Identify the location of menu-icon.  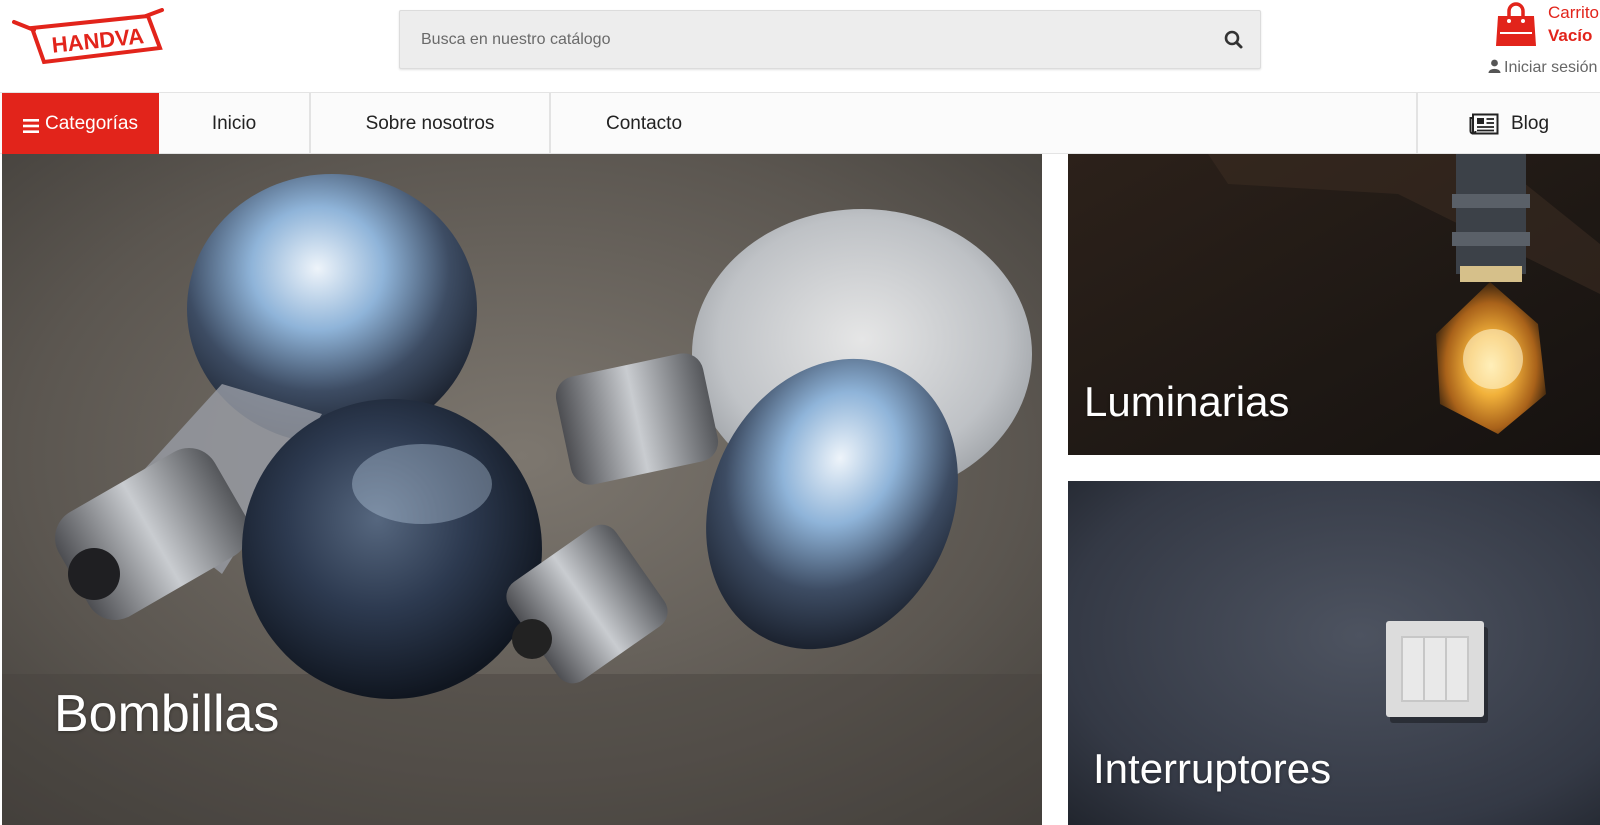
(31, 125).